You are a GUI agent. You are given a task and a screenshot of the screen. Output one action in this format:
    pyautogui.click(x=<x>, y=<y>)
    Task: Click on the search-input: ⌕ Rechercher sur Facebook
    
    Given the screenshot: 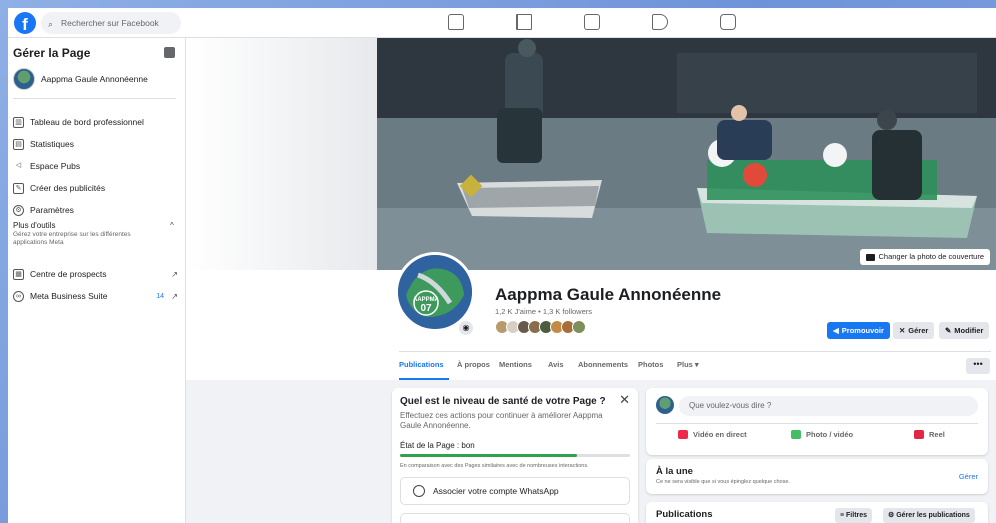 What is the action you would take?
    pyautogui.click(x=111, y=23)
    